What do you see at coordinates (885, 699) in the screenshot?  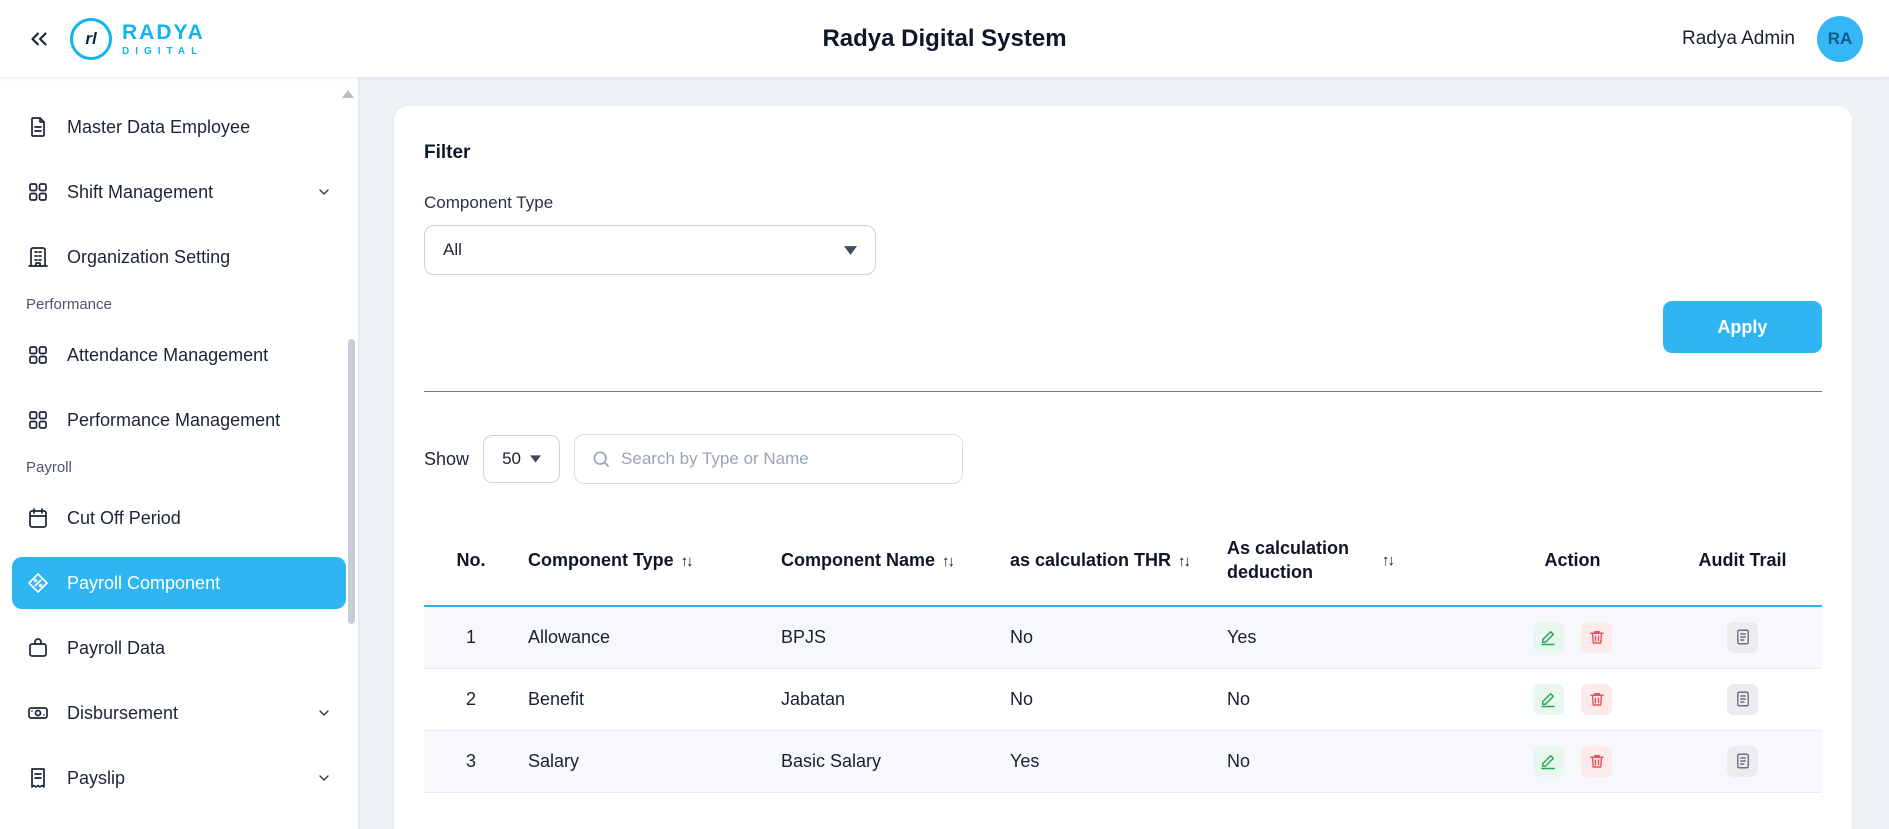 I see `cell-component-name: Jabatan` at bounding box center [885, 699].